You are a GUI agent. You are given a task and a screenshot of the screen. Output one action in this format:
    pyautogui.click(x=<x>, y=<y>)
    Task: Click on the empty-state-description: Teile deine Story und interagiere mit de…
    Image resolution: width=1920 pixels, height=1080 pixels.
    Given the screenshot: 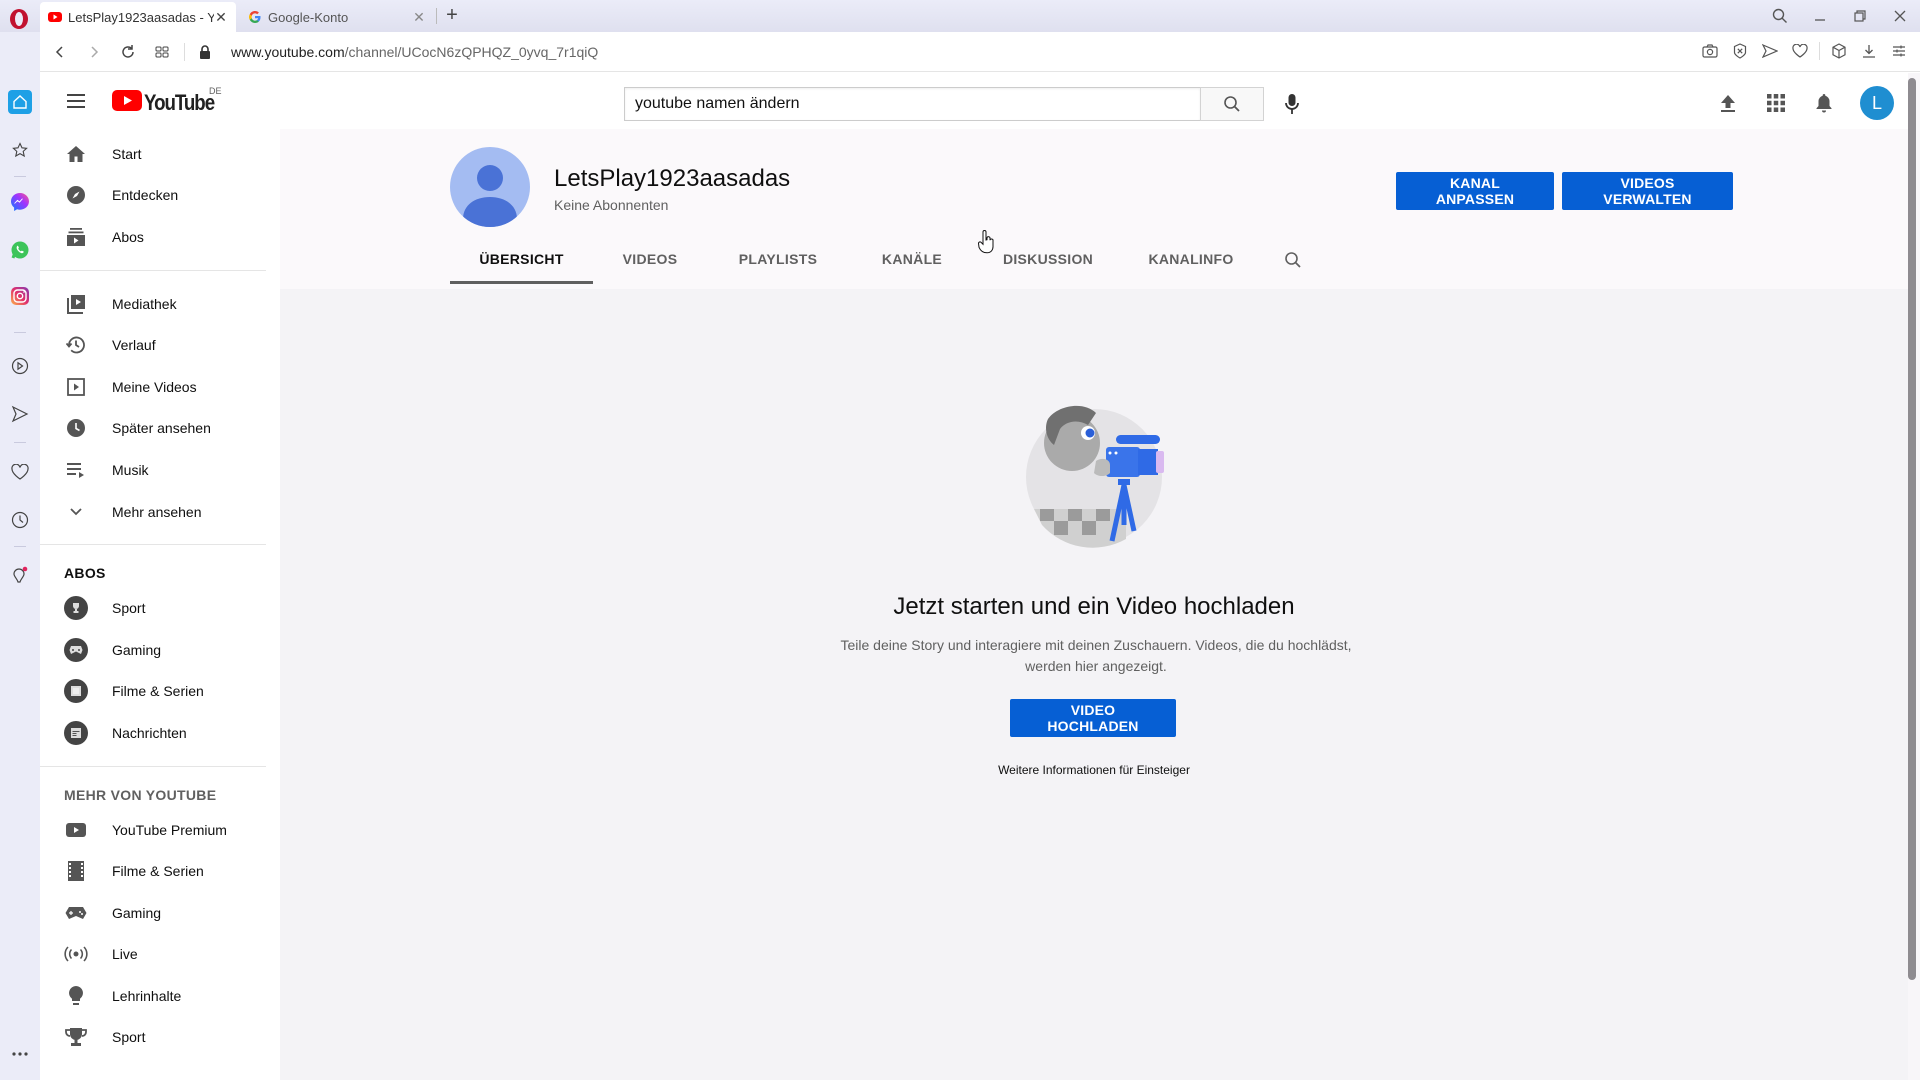 What is the action you would take?
    pyautogui.click(x=1096, y=655)
    